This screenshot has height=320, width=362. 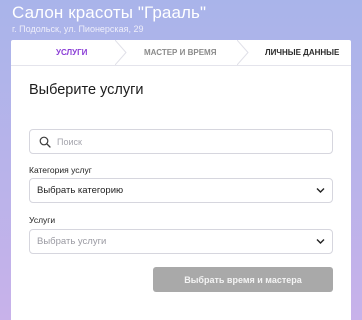 I want to click on steps-divider, so click(x=181, y=65).